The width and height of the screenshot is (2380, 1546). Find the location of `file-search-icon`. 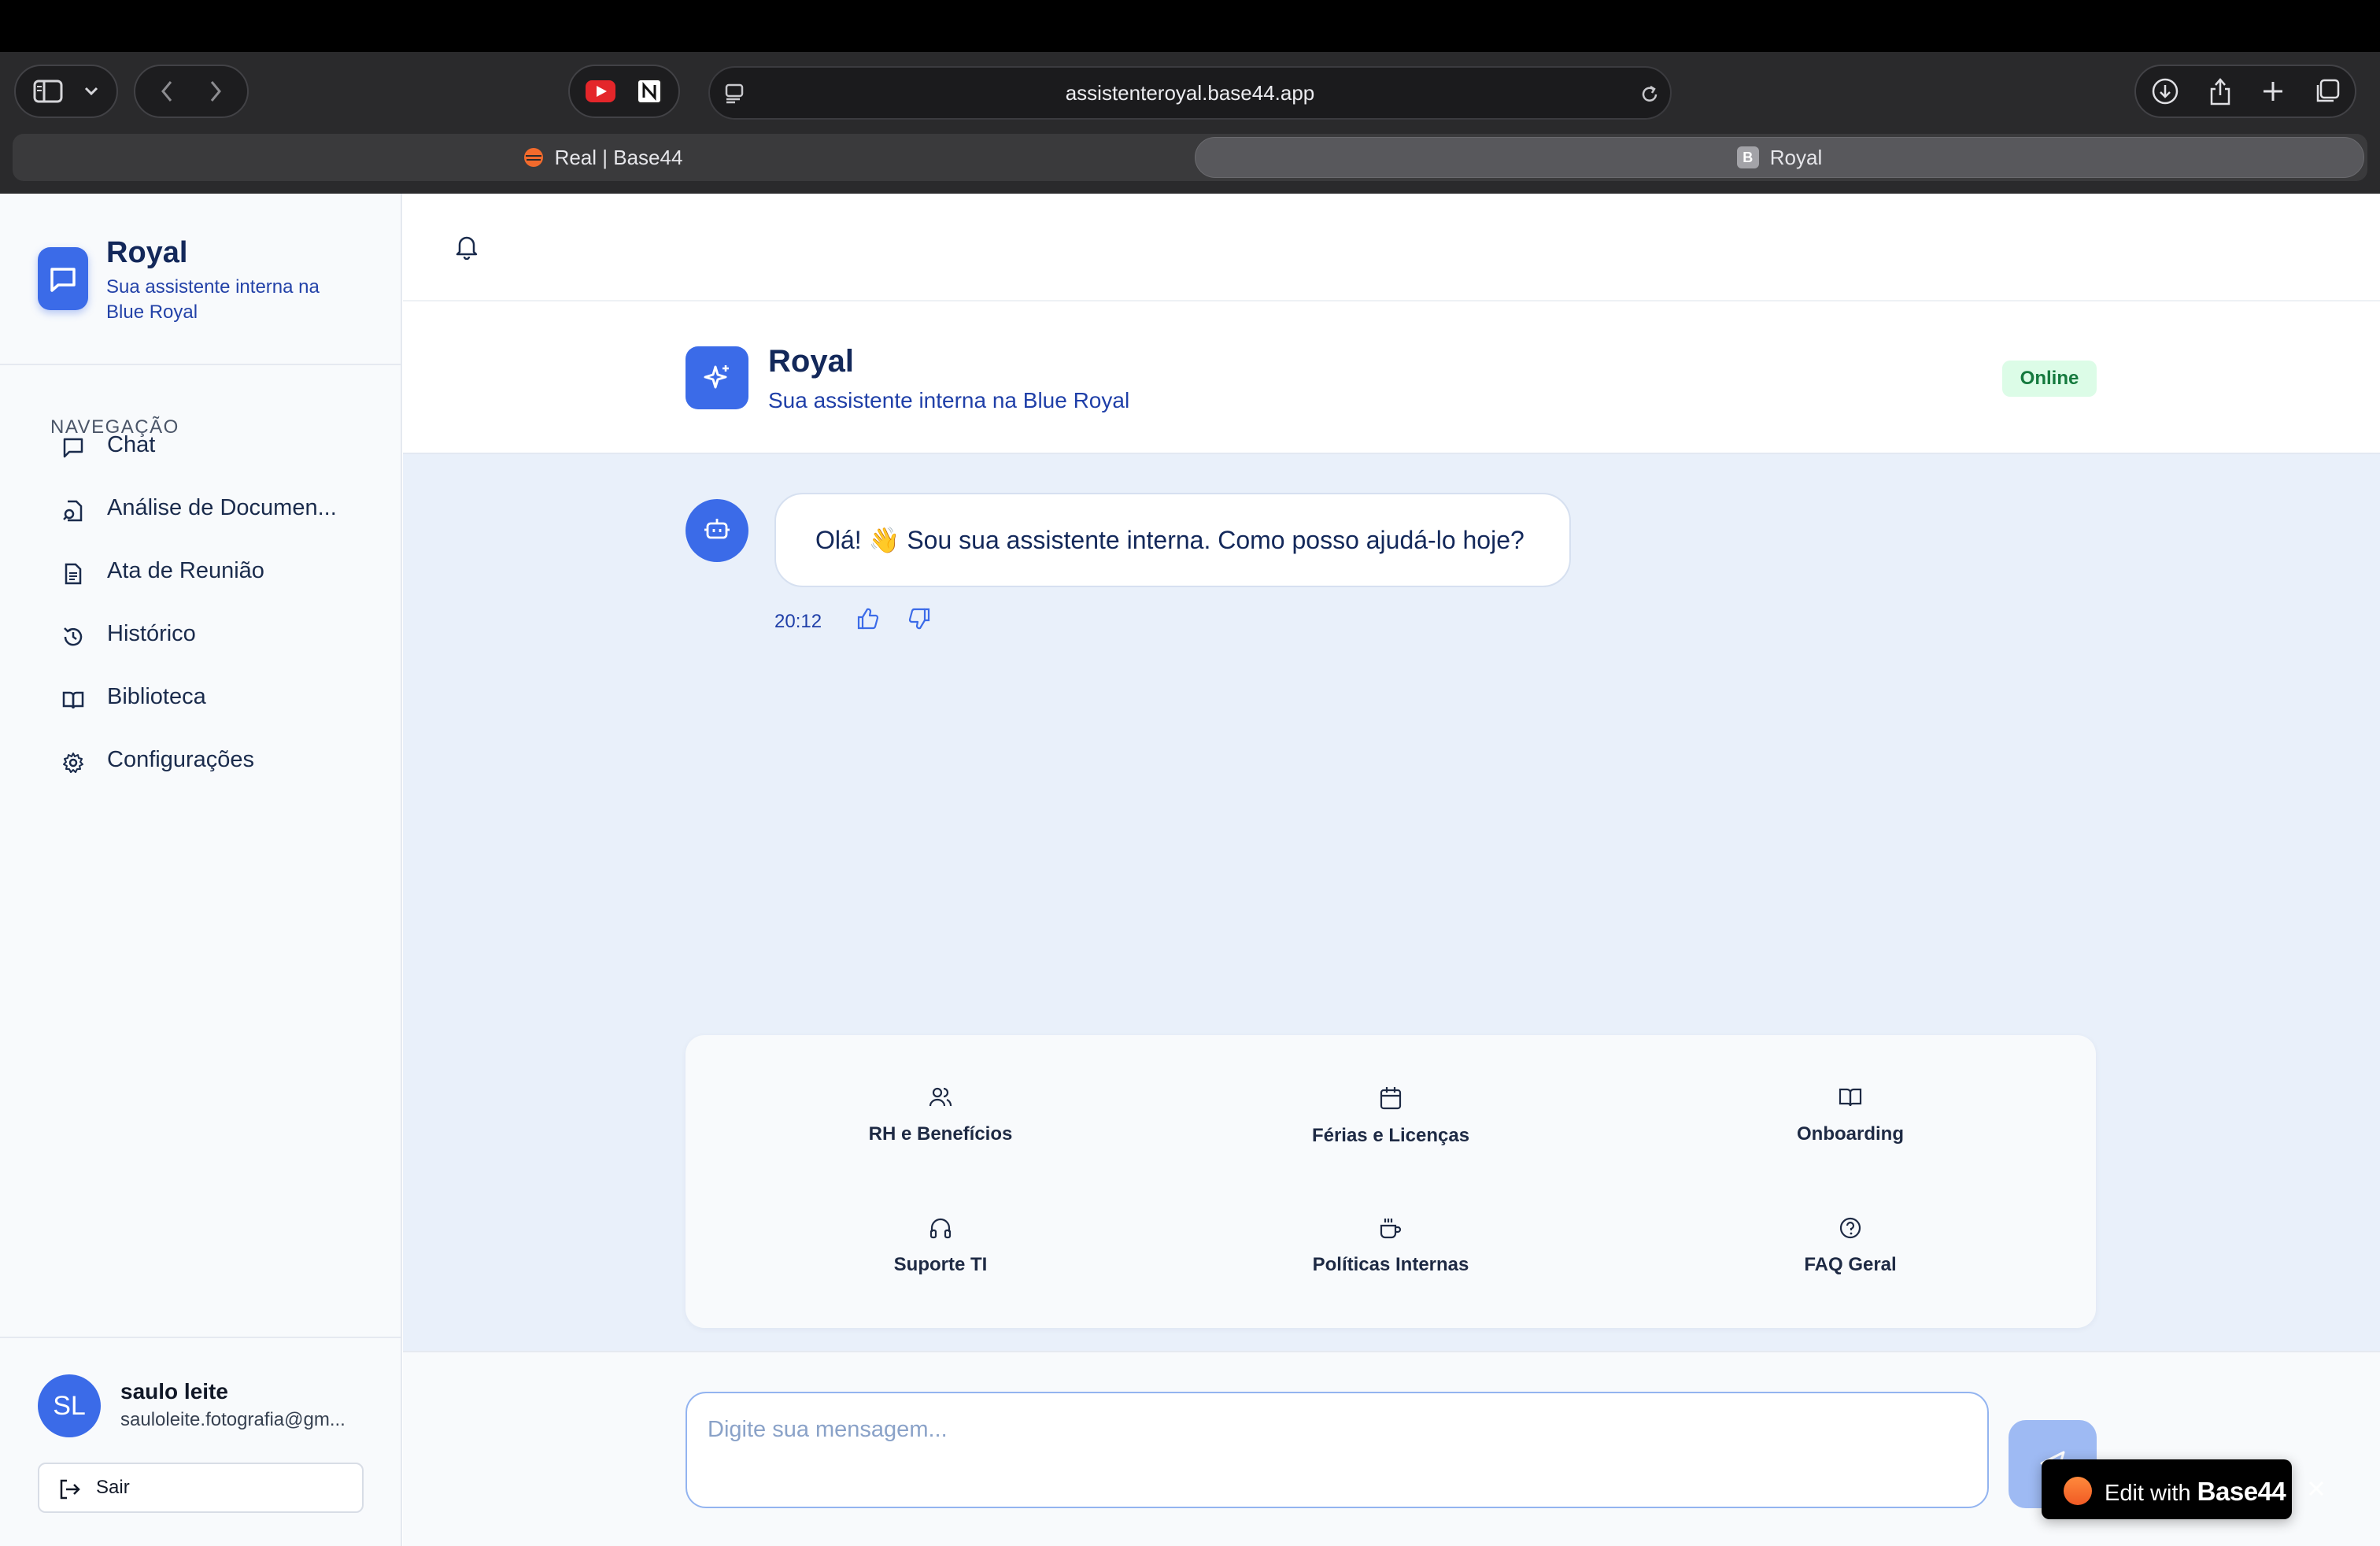

file-search-icon is located at coordinates (73, 511).